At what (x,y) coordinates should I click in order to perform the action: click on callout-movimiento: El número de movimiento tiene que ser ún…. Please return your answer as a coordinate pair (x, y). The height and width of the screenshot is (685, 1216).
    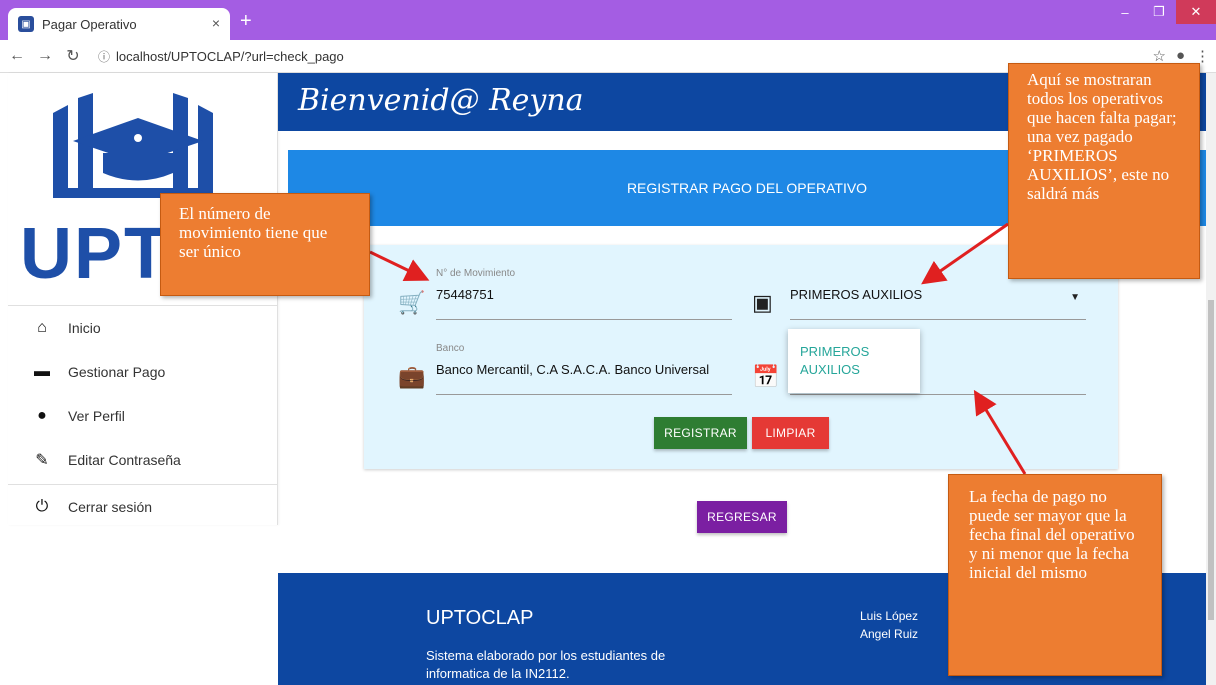
    Looking at the image, I should click on (265, 244).